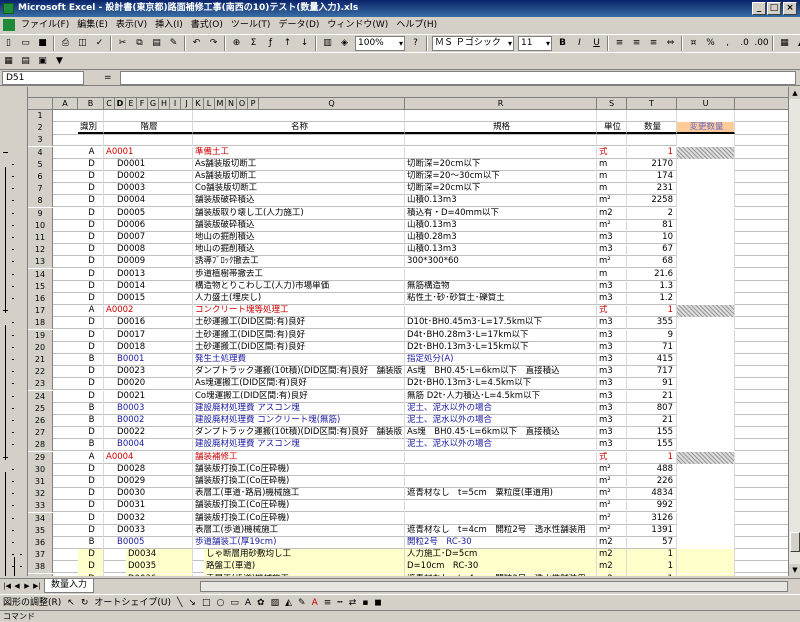 Image resolution: width=800 pixels, height=622 pixels. I want to click on spec-cell: 粘性土･砂･砂質土･礫質土, so click(501, 299).